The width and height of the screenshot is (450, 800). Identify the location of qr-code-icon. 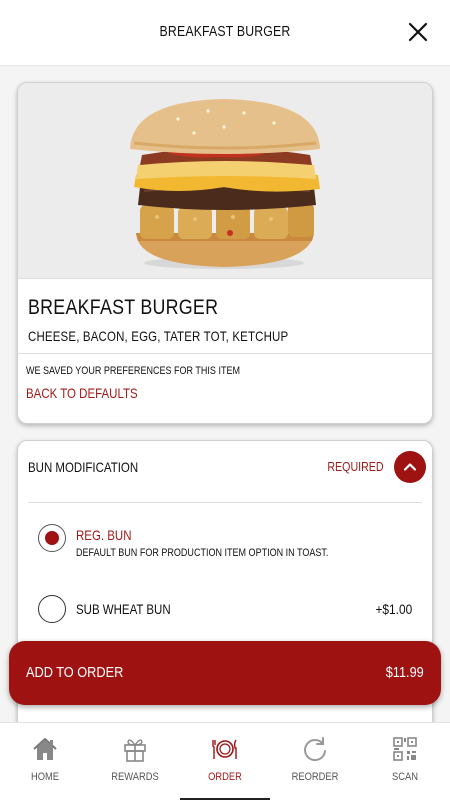
(405, 749).